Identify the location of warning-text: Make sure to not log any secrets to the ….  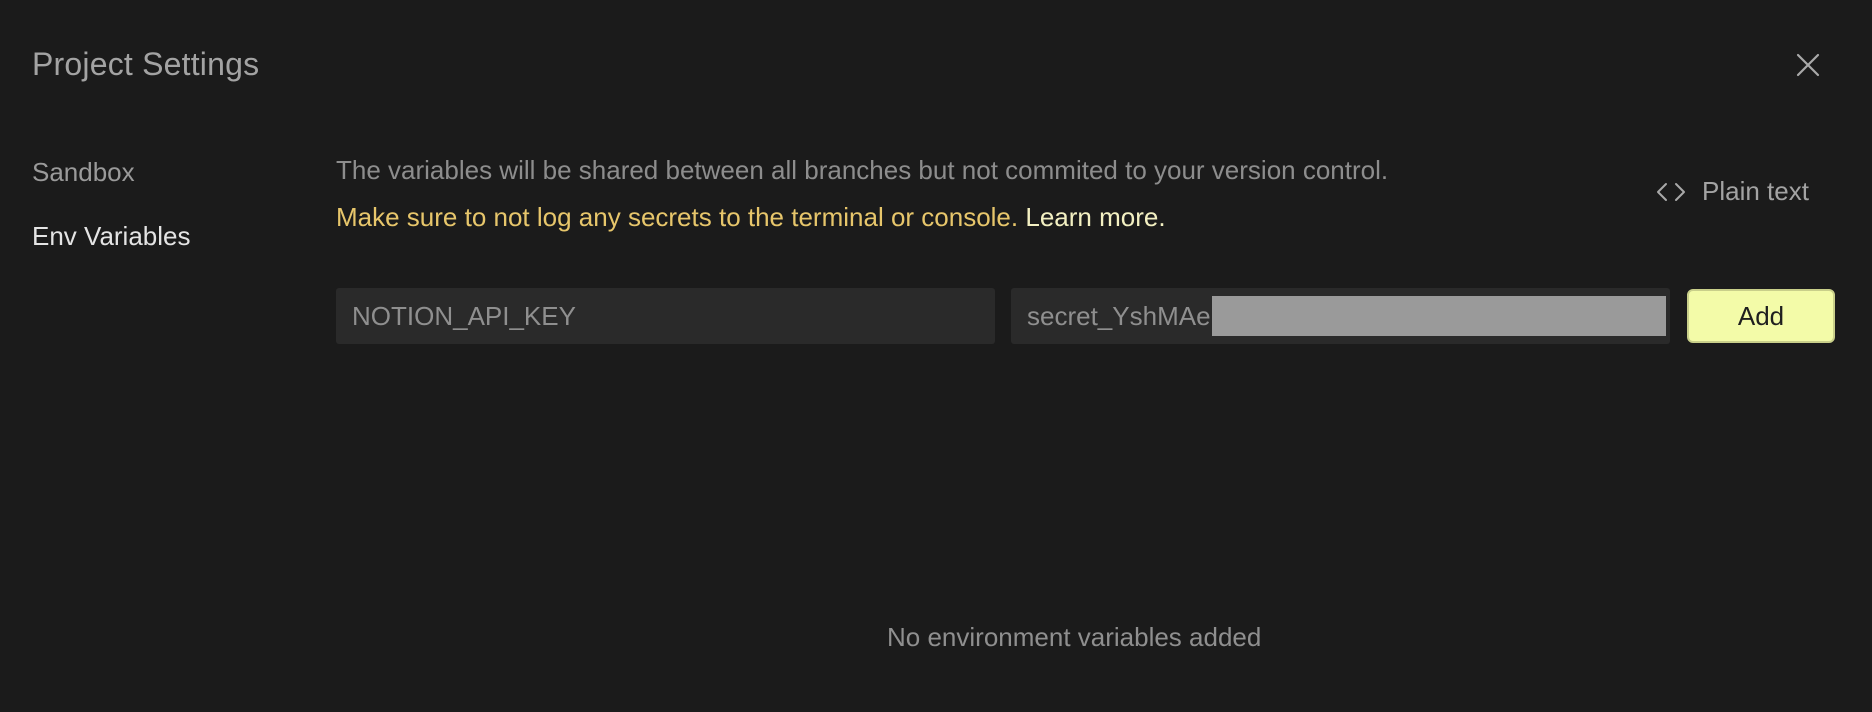
(677, 217).